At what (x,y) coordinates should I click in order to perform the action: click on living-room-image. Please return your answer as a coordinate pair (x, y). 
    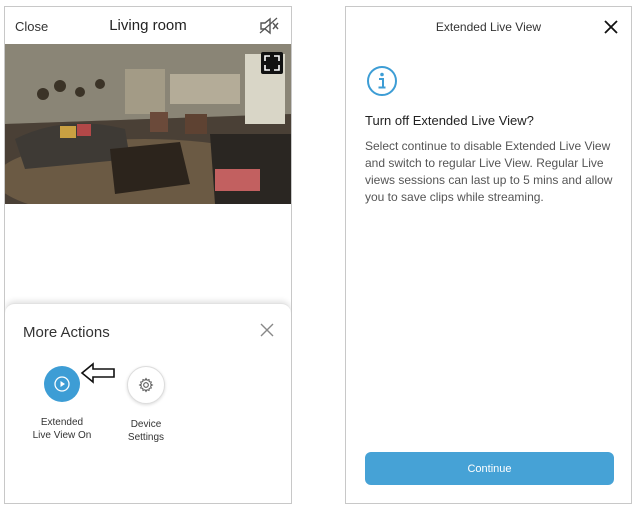
    Looking at the image, I should click on (148, 124).